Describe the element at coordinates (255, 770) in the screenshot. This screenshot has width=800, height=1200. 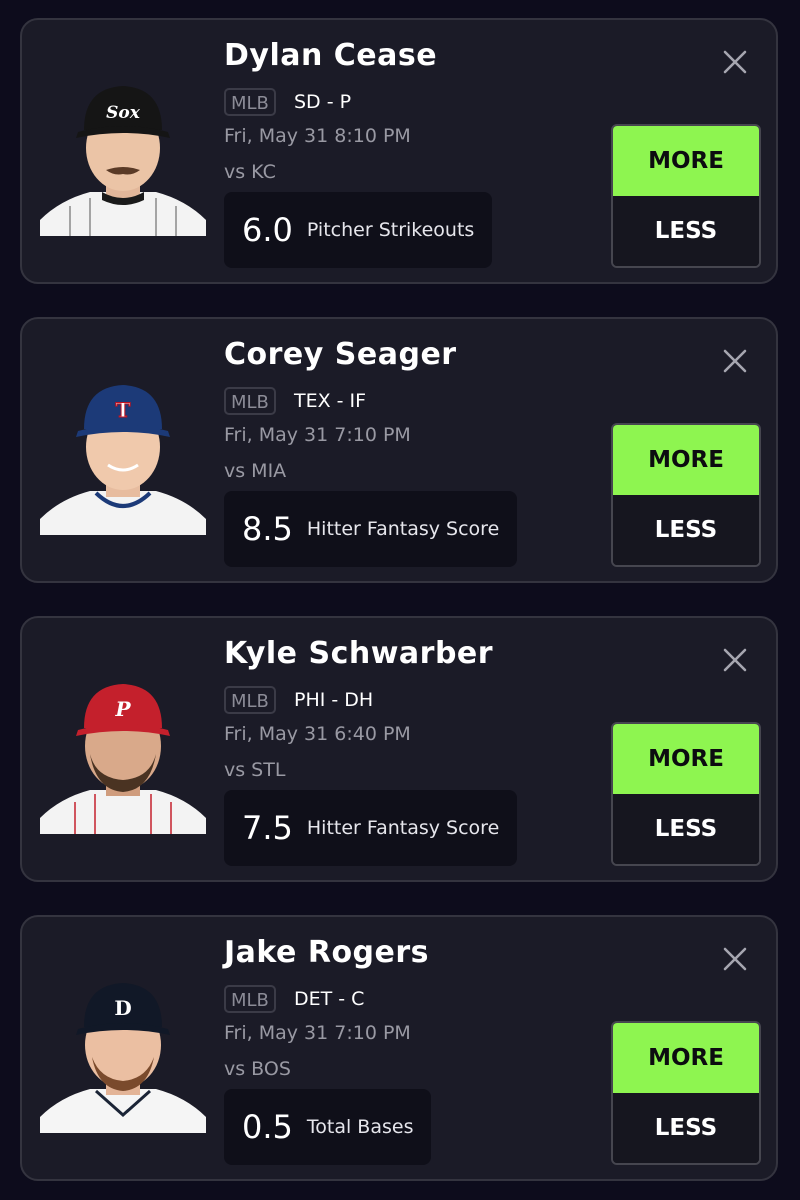
I see `opponent: vs STL` at that location.